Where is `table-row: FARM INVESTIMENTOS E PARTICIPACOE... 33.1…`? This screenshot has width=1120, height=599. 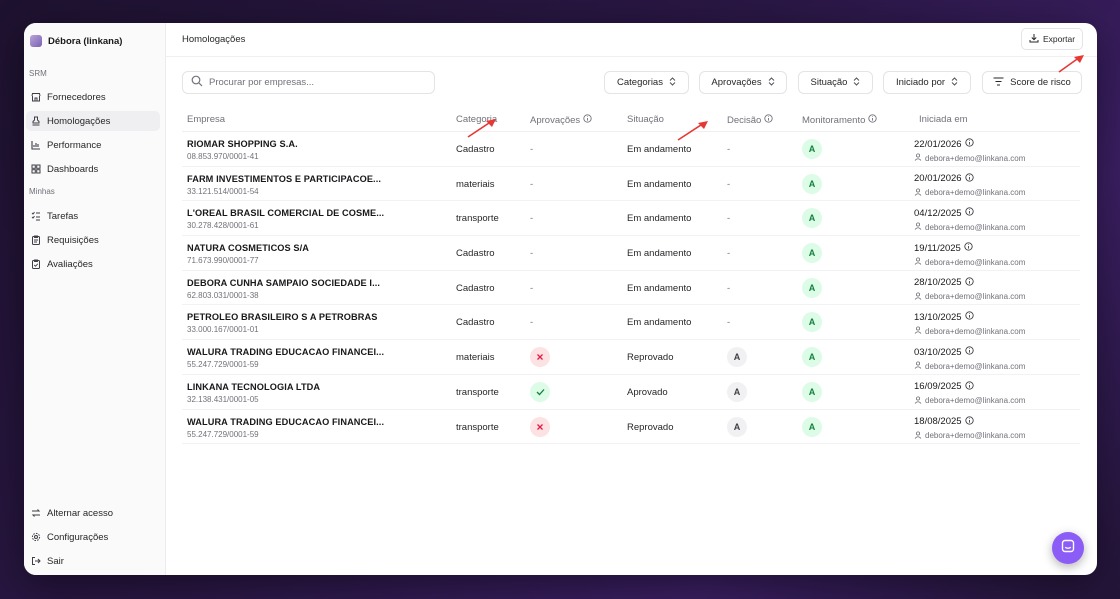 table-row: FARM INVESTIMENTOS E PARTICIPACOE... 33.1… is located at coordinates (631, 184).